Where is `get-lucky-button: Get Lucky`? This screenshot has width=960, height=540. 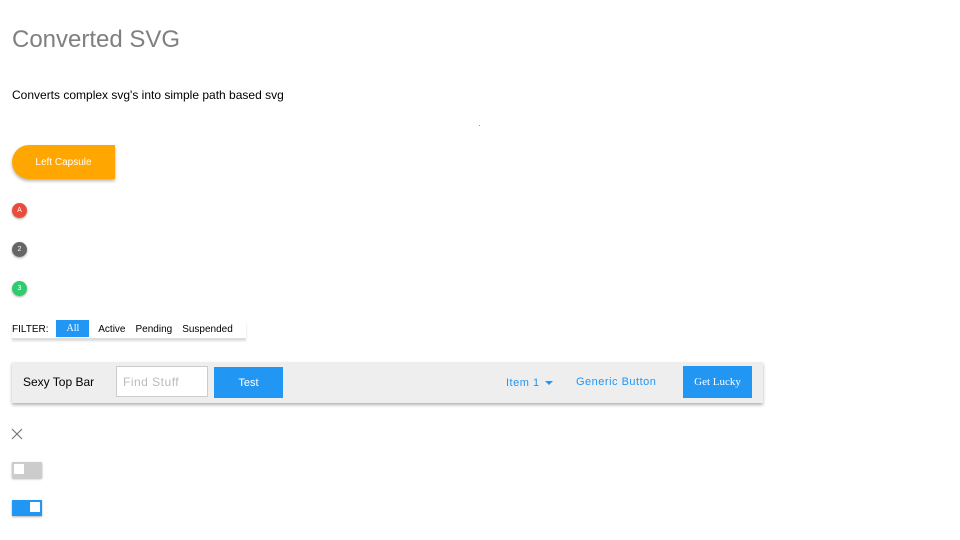
get-lucky-button: Get Lucky is located at coordinates (717, 382).